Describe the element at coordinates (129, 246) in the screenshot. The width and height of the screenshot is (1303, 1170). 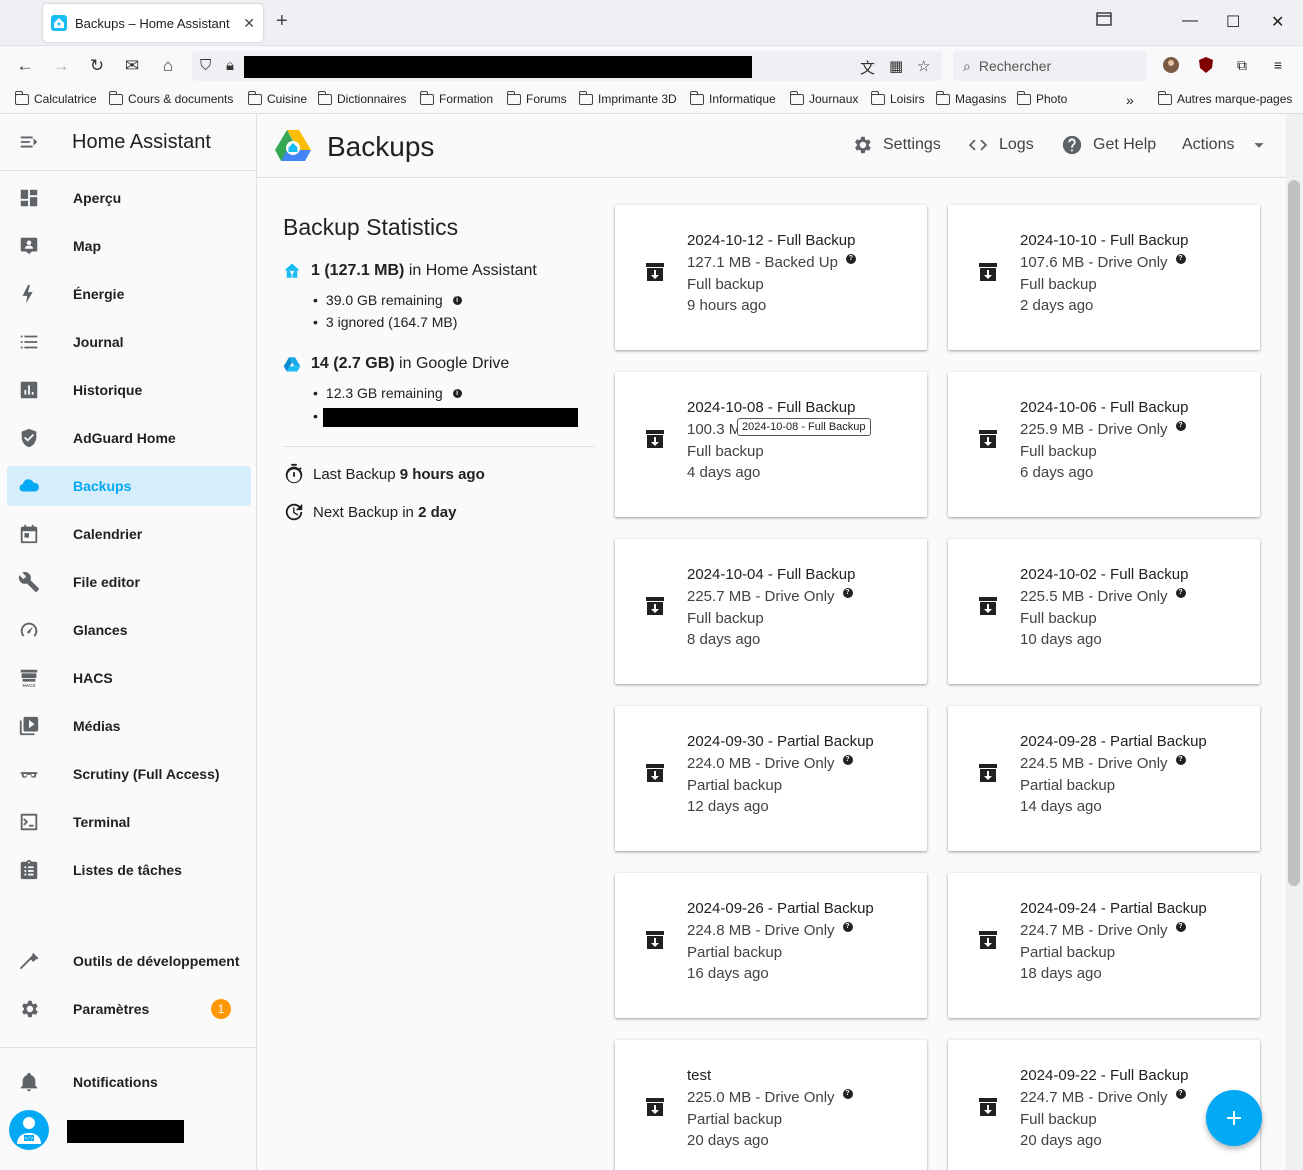
I see `sidebar-item-map: Map` at that location.